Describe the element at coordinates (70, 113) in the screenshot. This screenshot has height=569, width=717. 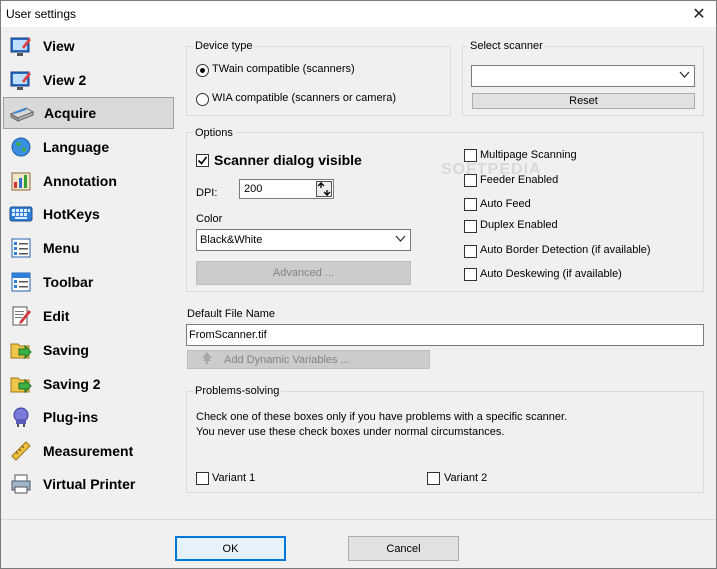
I see `sidebar-item-label: Acquire` at that location.